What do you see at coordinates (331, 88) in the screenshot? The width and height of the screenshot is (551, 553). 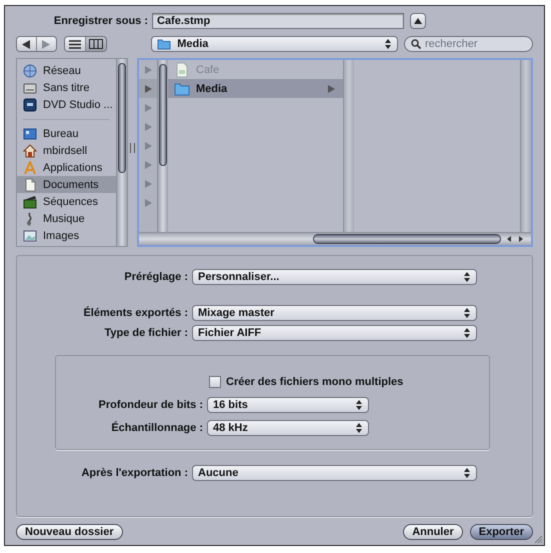 I see `arrow-icon` at bounding box center [331, 88].